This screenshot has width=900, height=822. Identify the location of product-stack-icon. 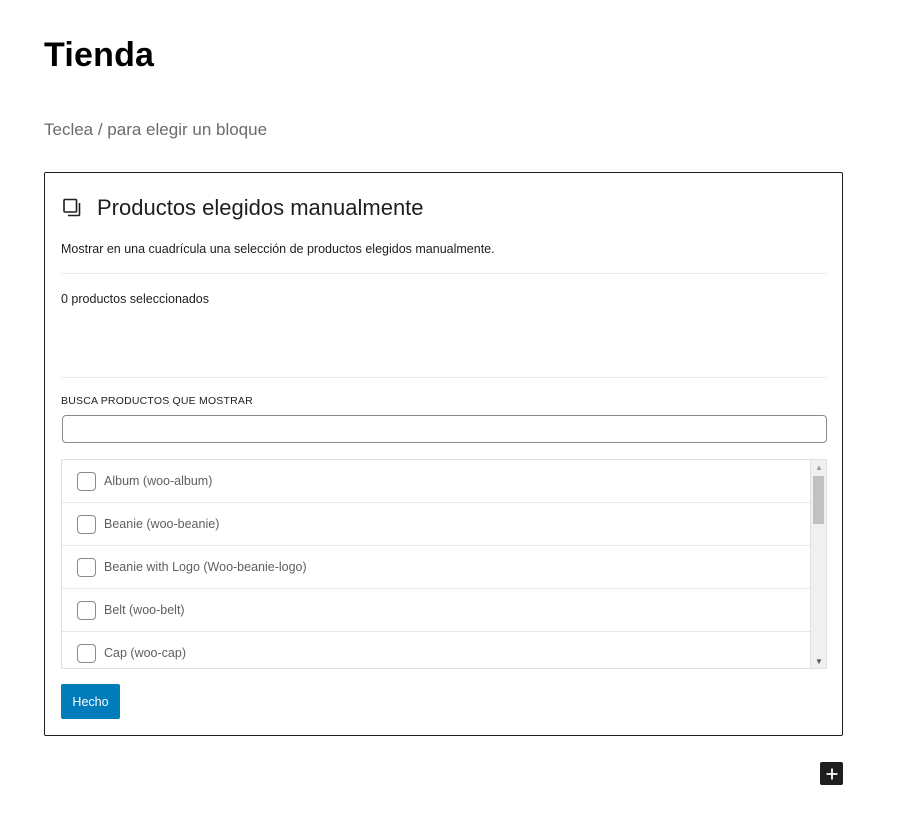
(72, 208).